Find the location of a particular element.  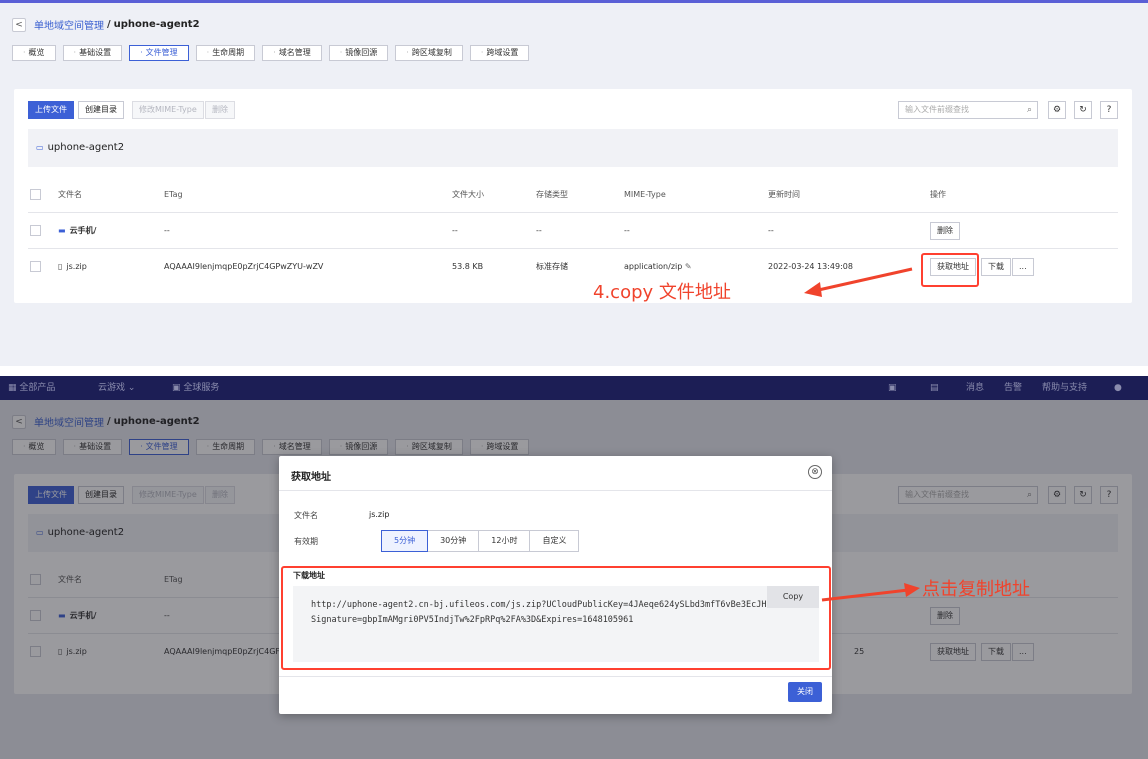

filename-value: js.zip is located at coordinates (379, 514).